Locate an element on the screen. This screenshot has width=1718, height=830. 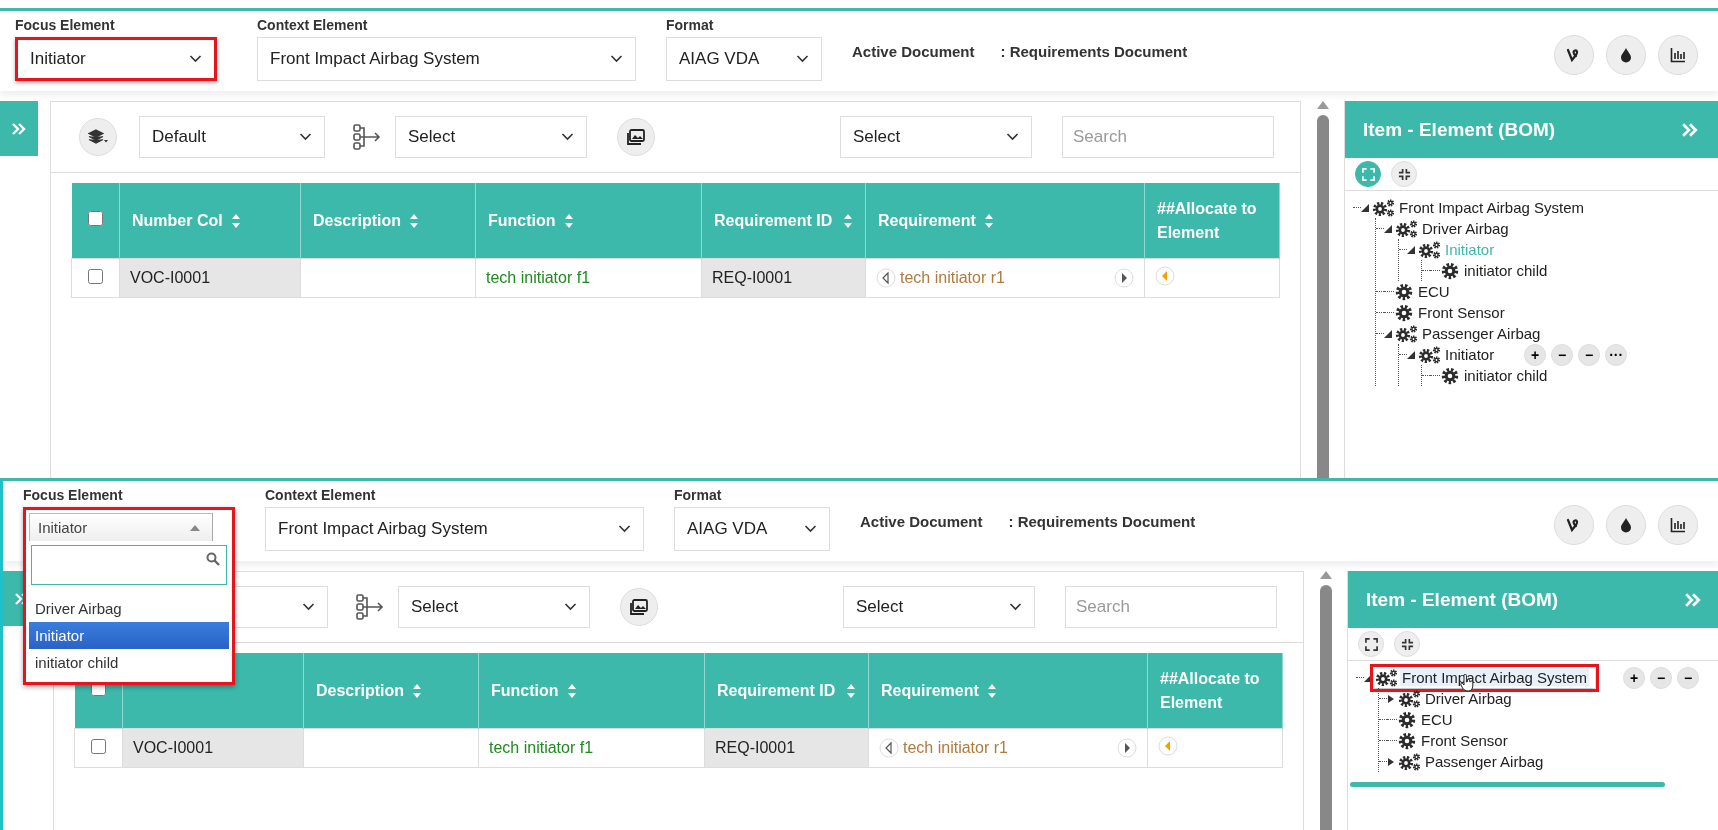
view-select: Default is located at coordinates (232, 137).